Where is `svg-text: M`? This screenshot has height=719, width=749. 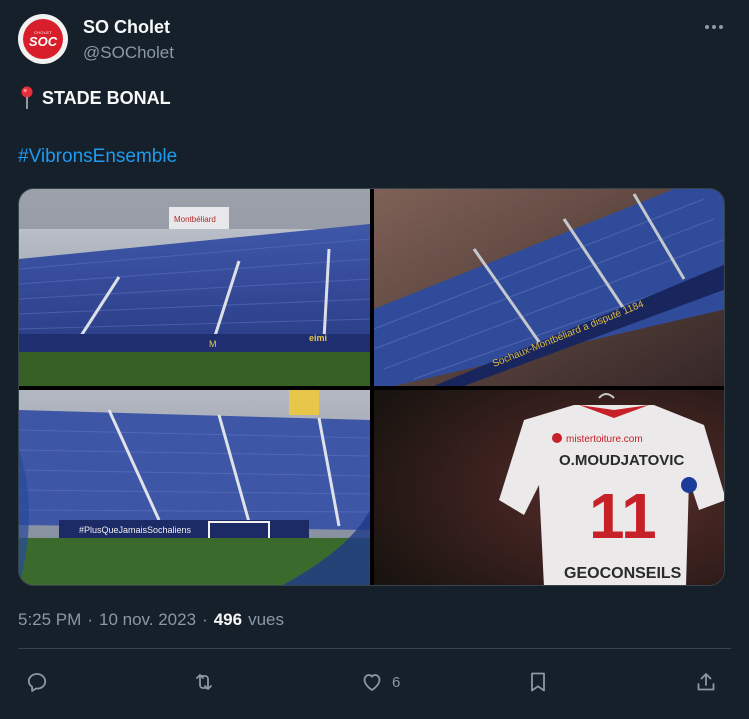
svg-text: M is located at coordinates (213, 344).